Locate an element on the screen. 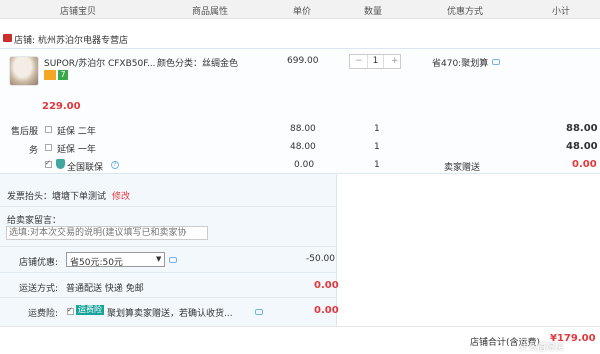  watermark: 什么值得买 is located at coordinates (542, 348).